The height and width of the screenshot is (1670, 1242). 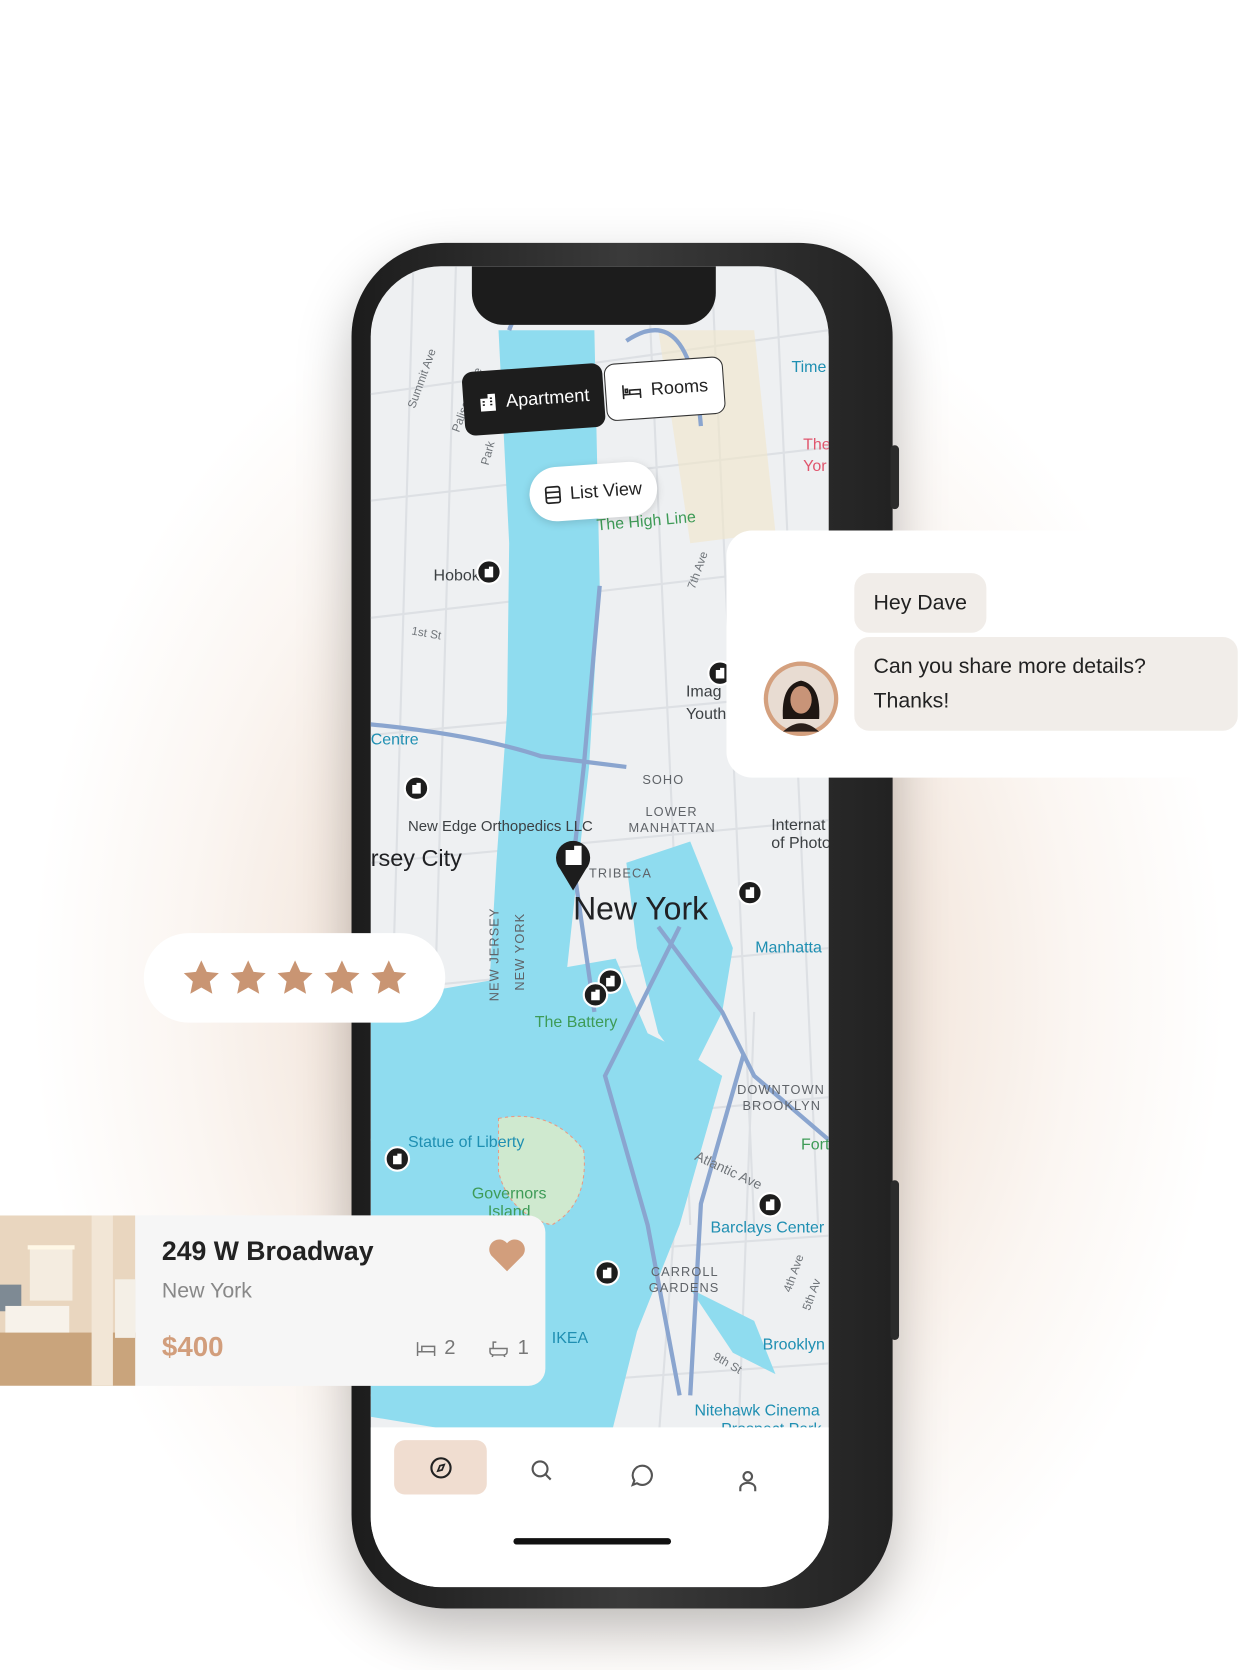 I want to click on map-label: Fort, so click(x=815, y=1144).